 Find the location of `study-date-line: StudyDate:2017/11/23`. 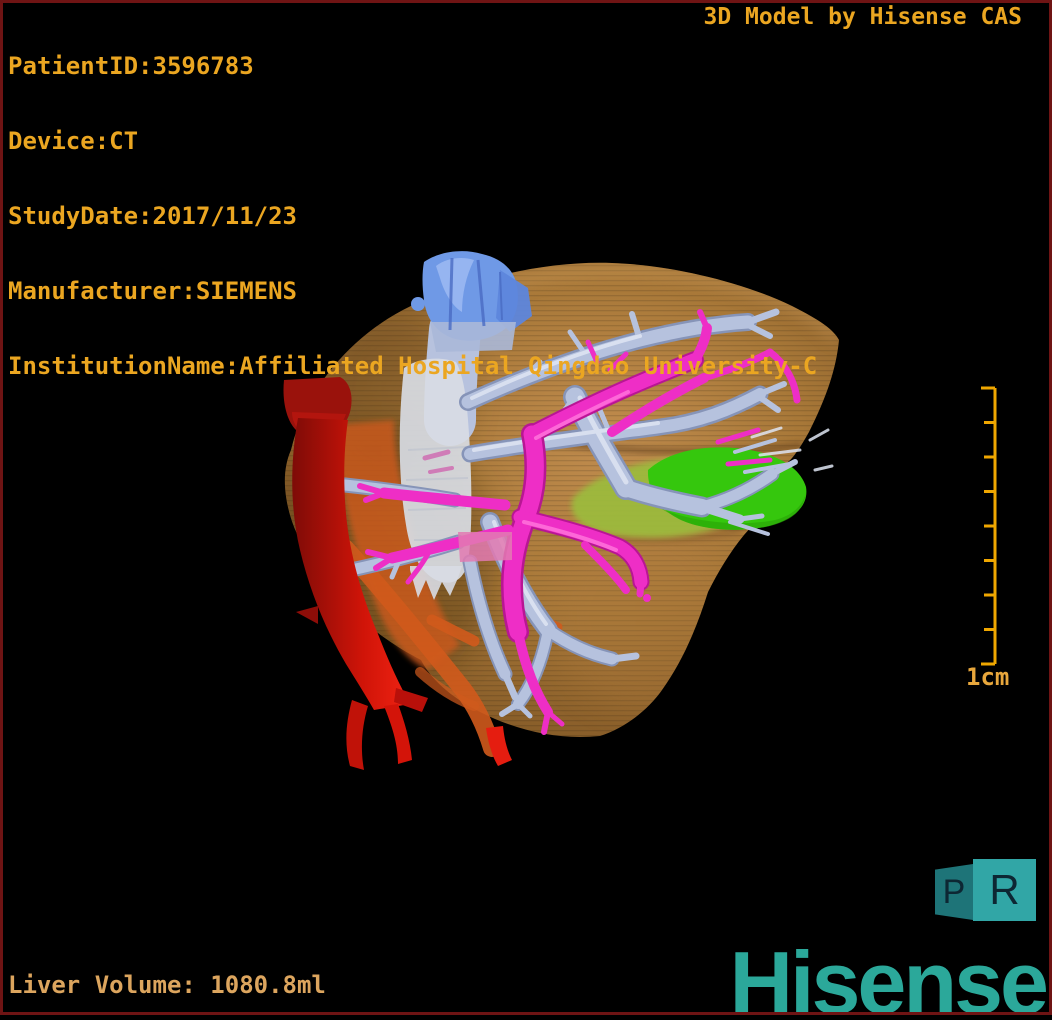

study-date-line: StudyDate:2017/11/23 is located at coordinates (152, 216).